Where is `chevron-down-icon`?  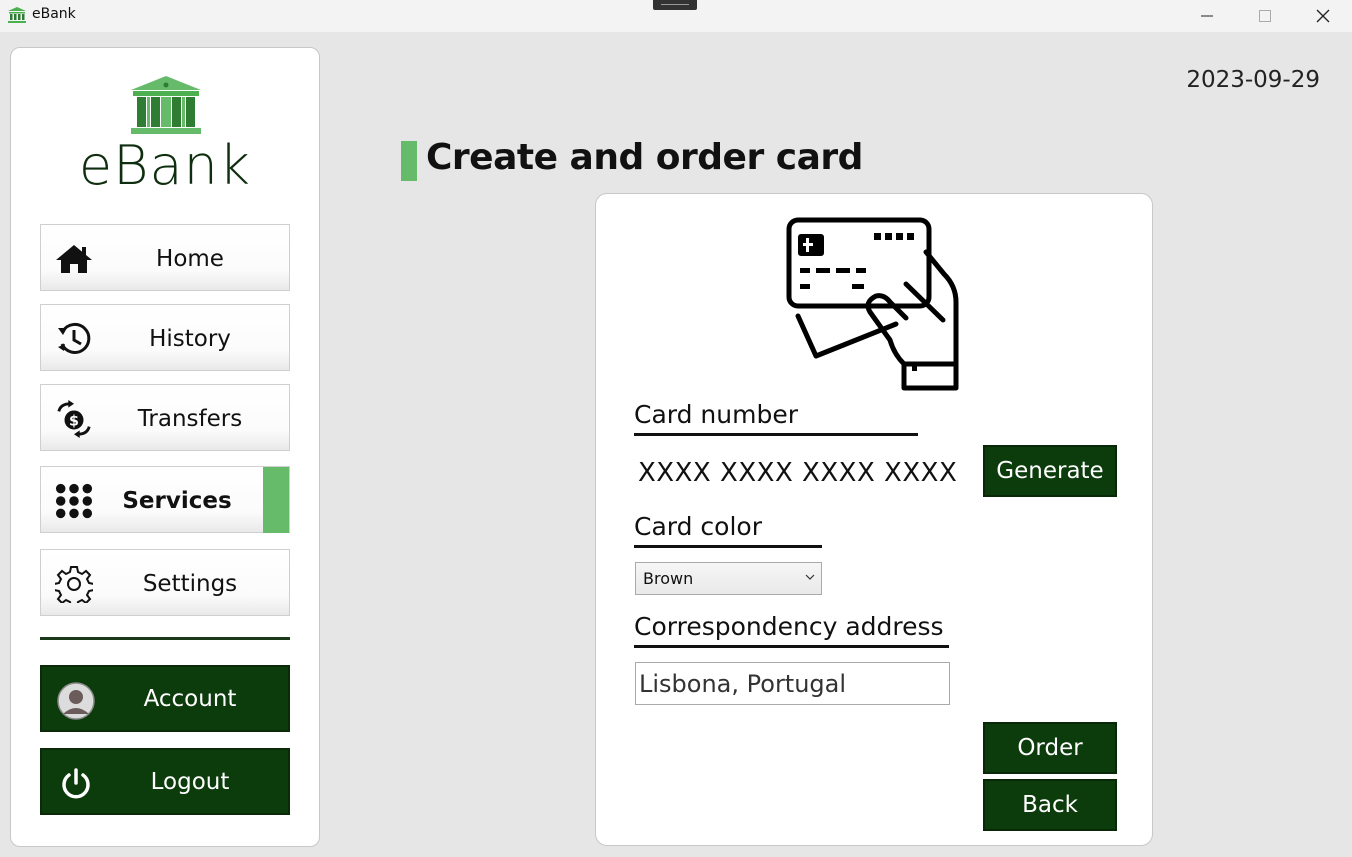 chevron-down-icon is located at coordinates (810, 577).